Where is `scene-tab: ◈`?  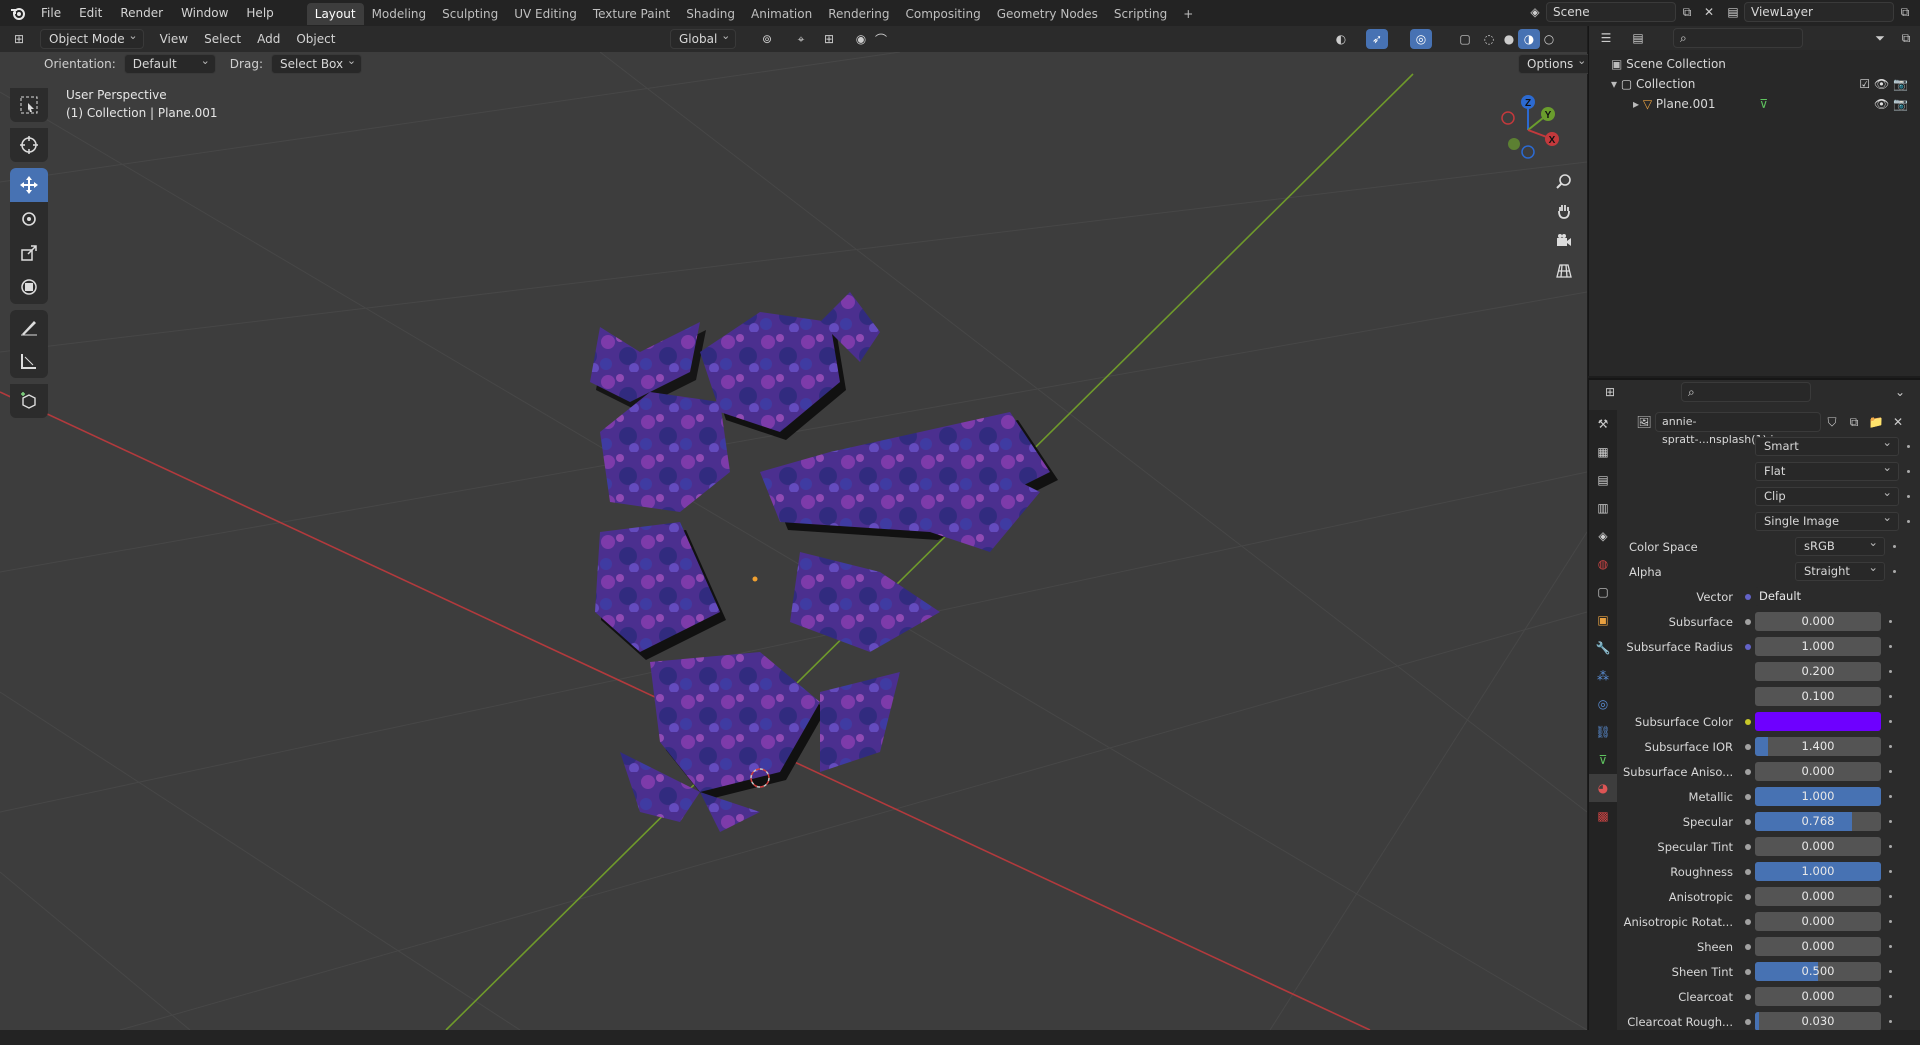
scene-tab: ◈ is located at coordinates (1603, 536).